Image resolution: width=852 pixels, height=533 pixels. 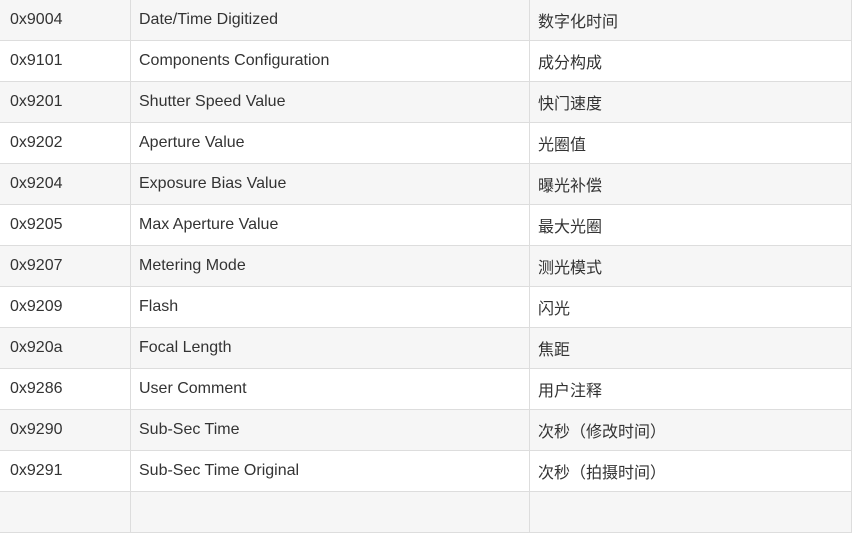 What do you see at coordinates (65, 225) in the screenshot?
I see `tag-cell: 0x9205` at bounding box center [65, 225].